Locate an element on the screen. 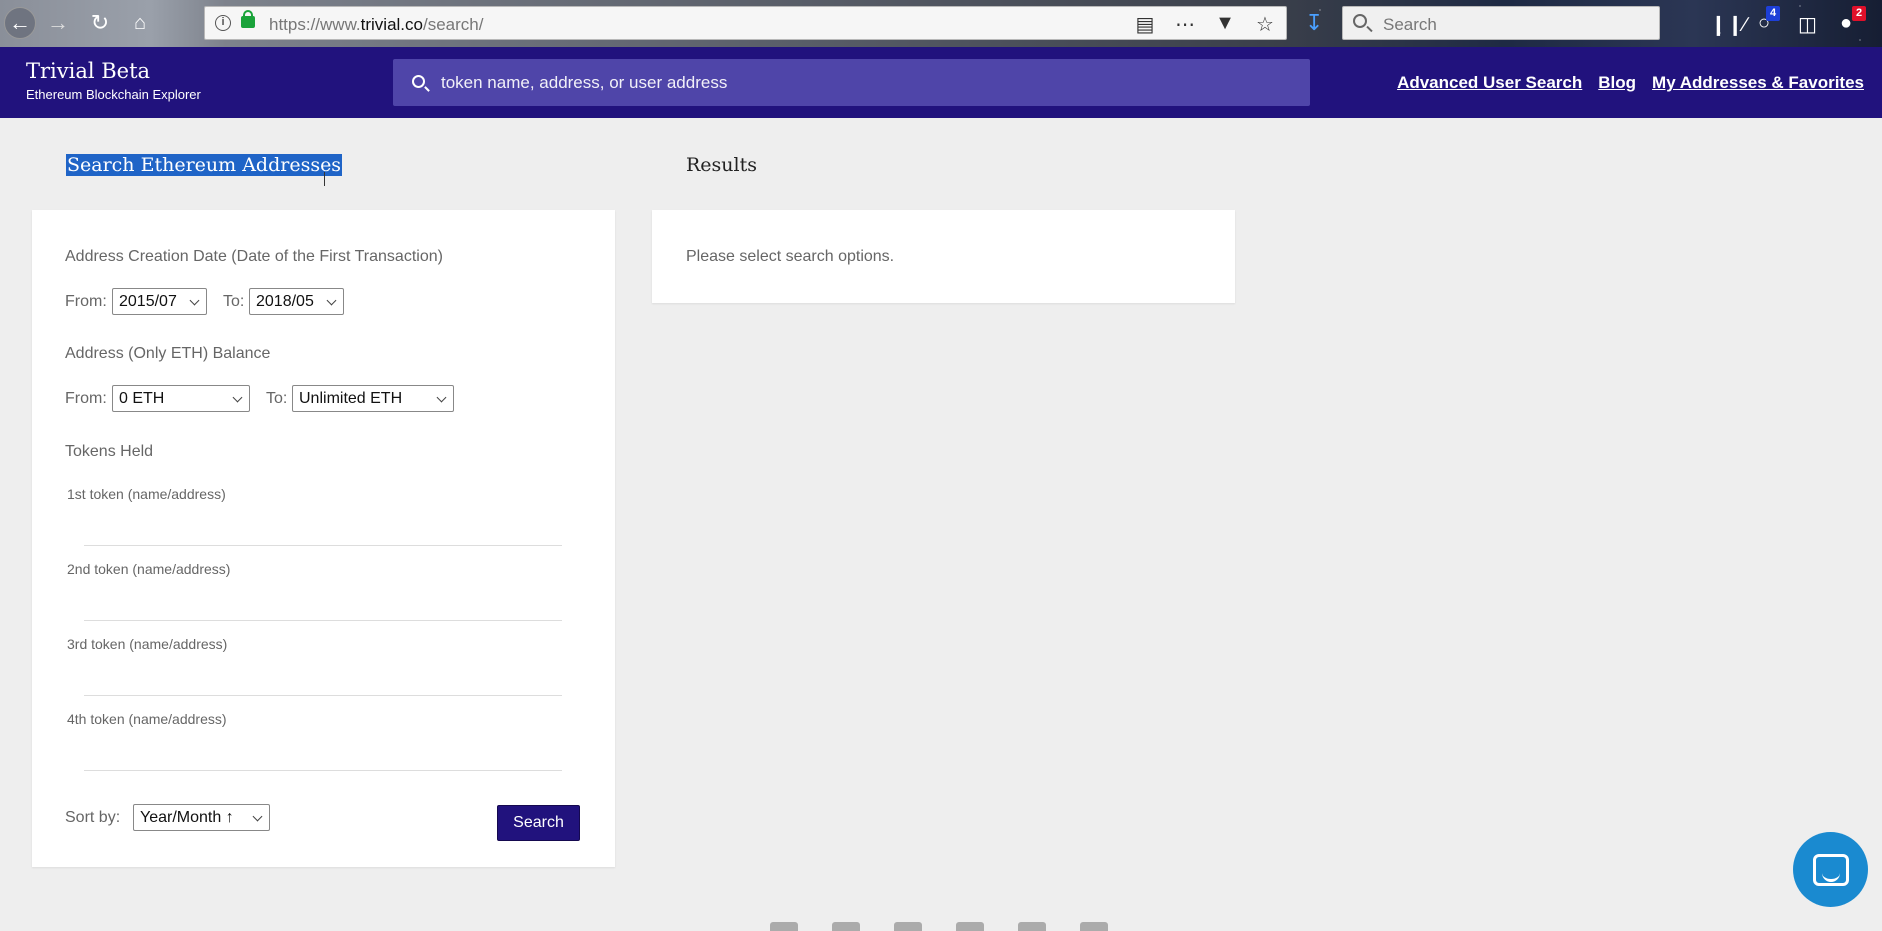 The height and width of the screenshot is (931, 1882). tokens-held-label: Tokens Held is located at coordinates (109, 451).